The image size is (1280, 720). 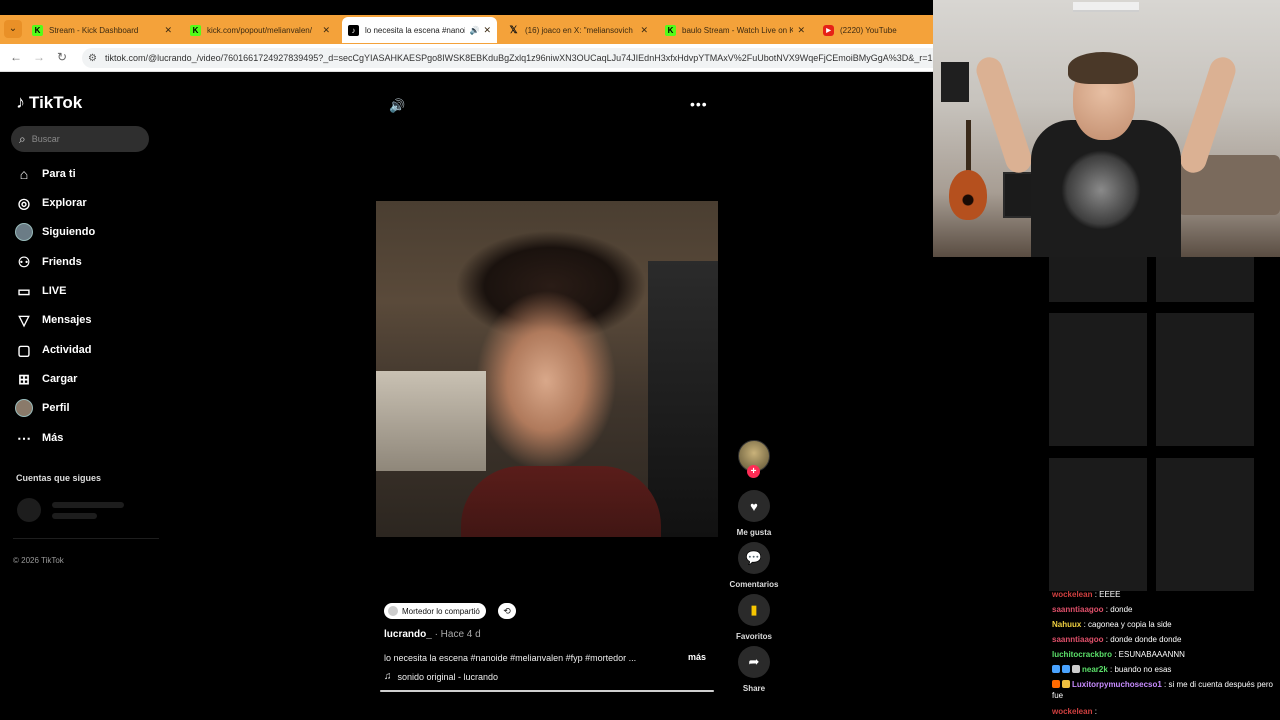 I want to click on tiktok-logo: ♪ TikTok, so click(x=49, y=102).